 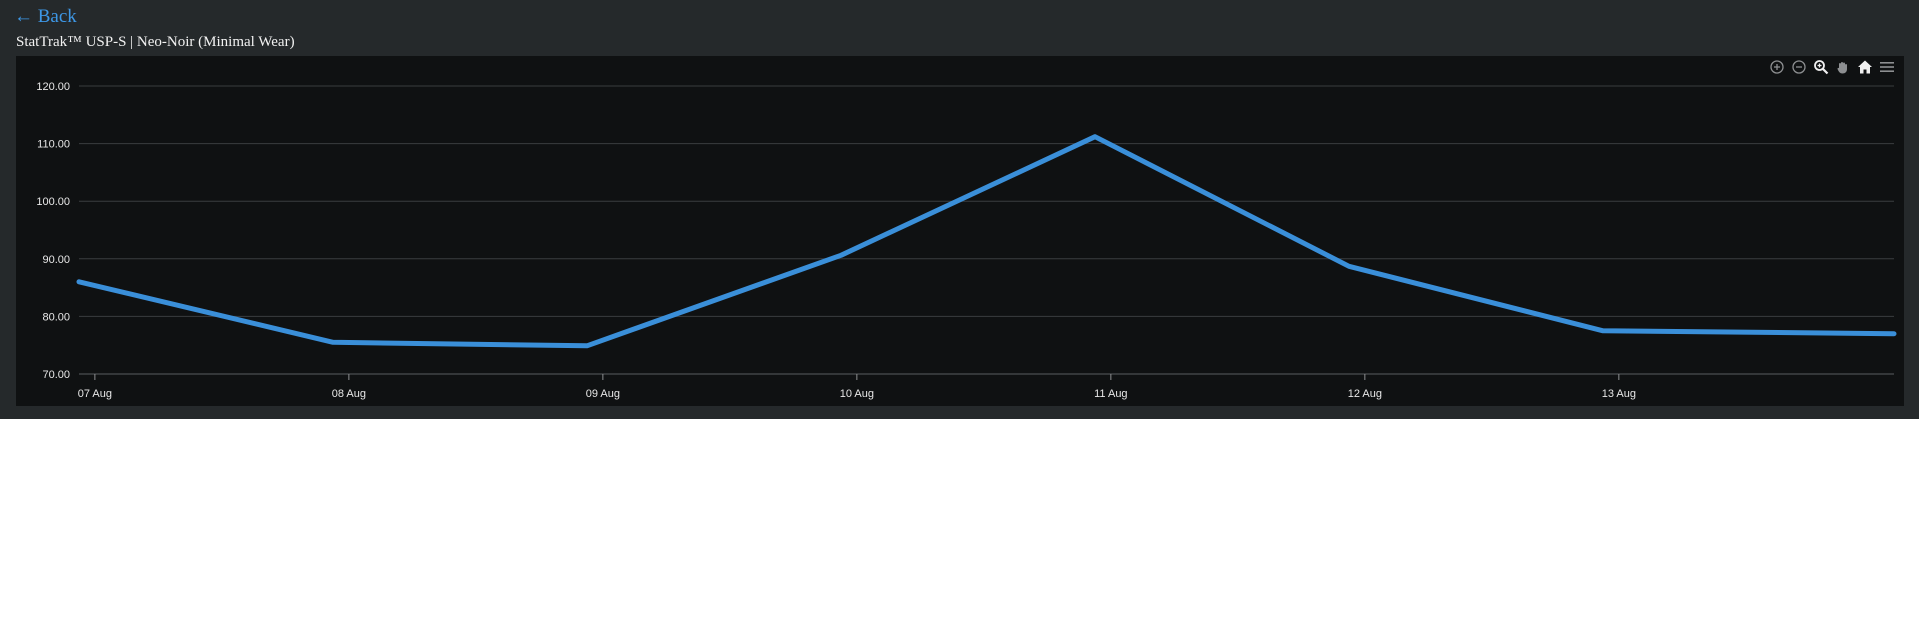 I want to click on x-tick-label: 09 Aug, so click(x=603, y=394).